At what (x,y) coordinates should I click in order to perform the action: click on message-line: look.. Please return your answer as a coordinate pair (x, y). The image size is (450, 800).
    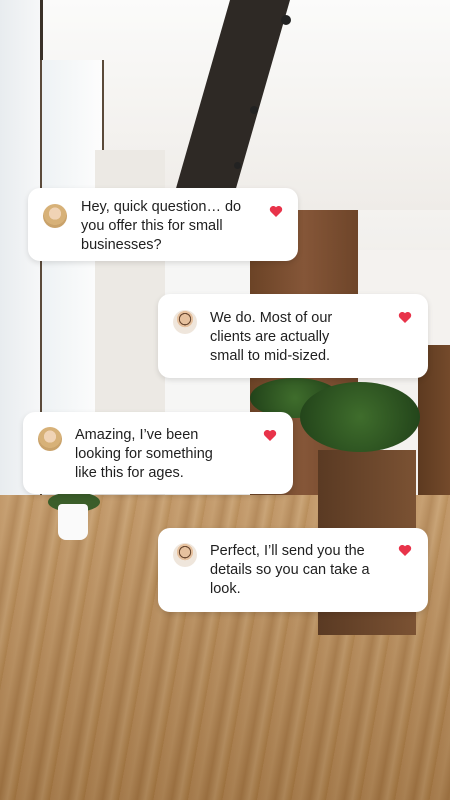
    Looking at the image, I should click on (225, 589).